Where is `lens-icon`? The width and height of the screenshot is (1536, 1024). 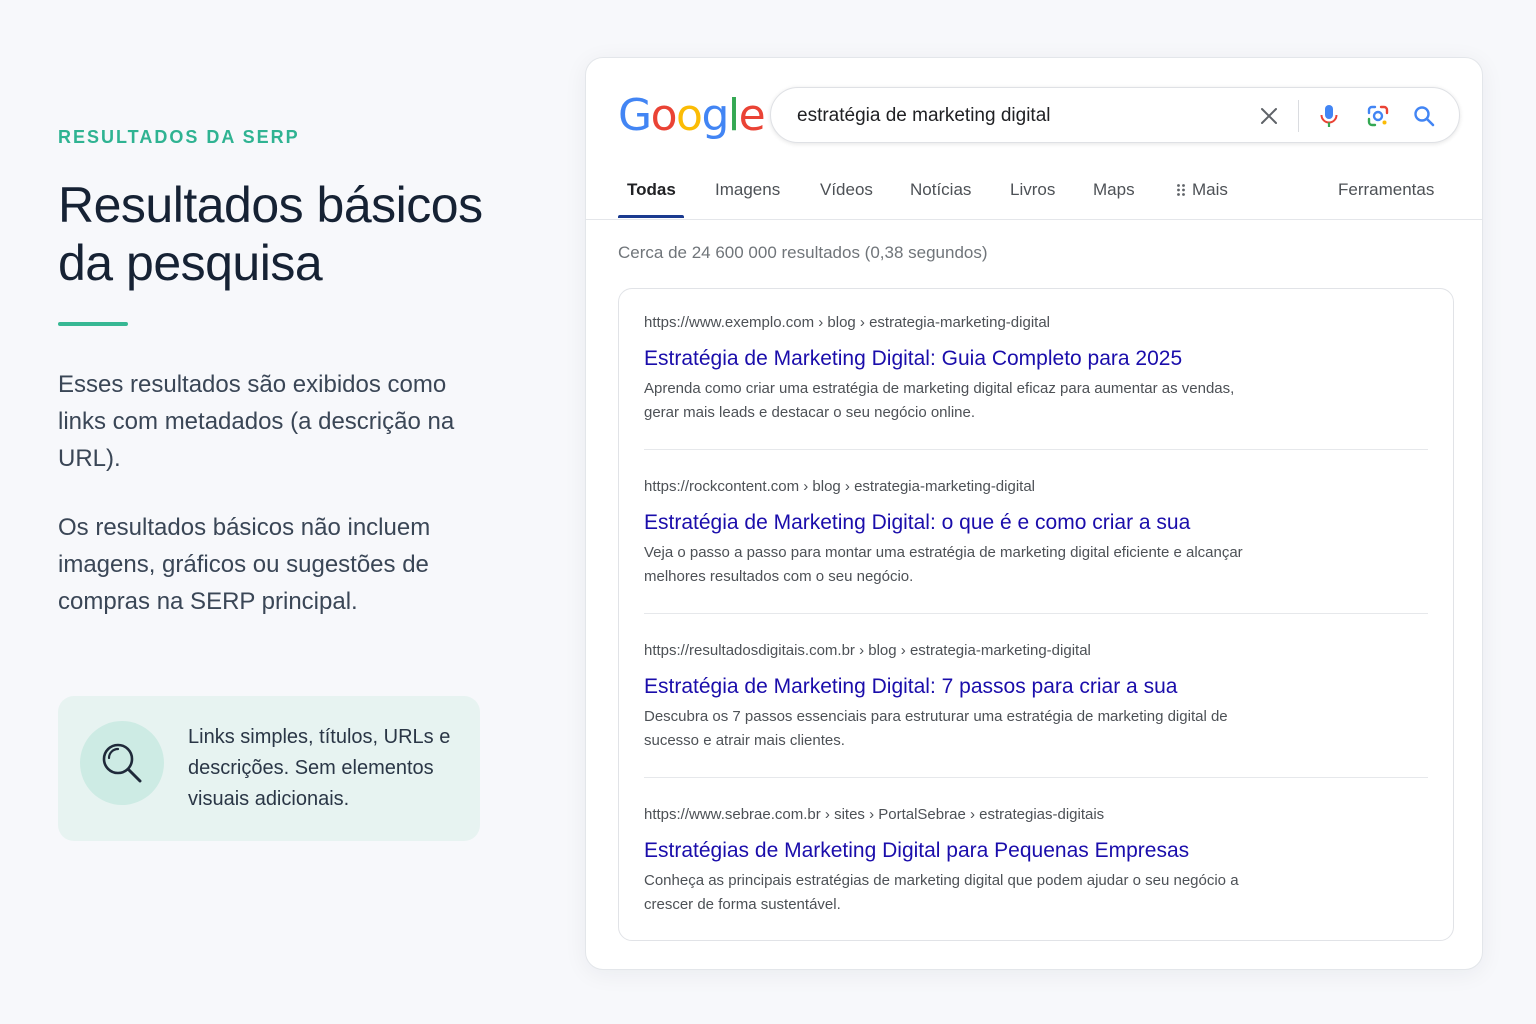 lens-icon is located at coordinates (1378, 116).